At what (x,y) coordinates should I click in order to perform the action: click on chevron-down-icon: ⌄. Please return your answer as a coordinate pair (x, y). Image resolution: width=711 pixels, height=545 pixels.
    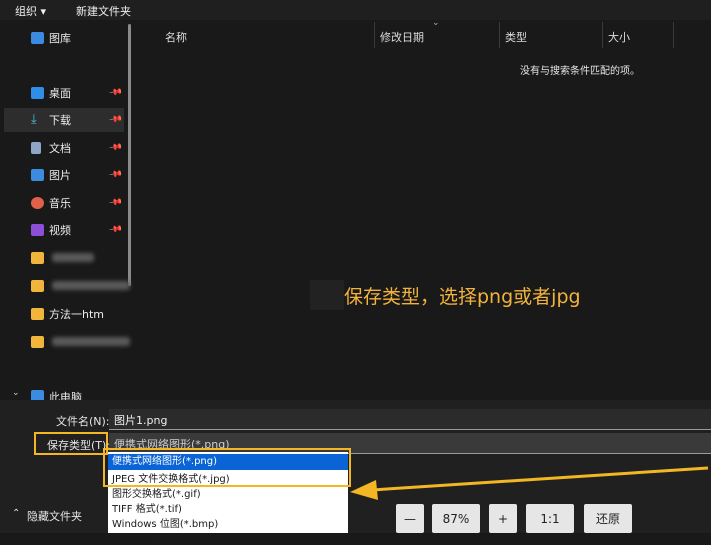
    Looking at the image, I should click on (16, 393).